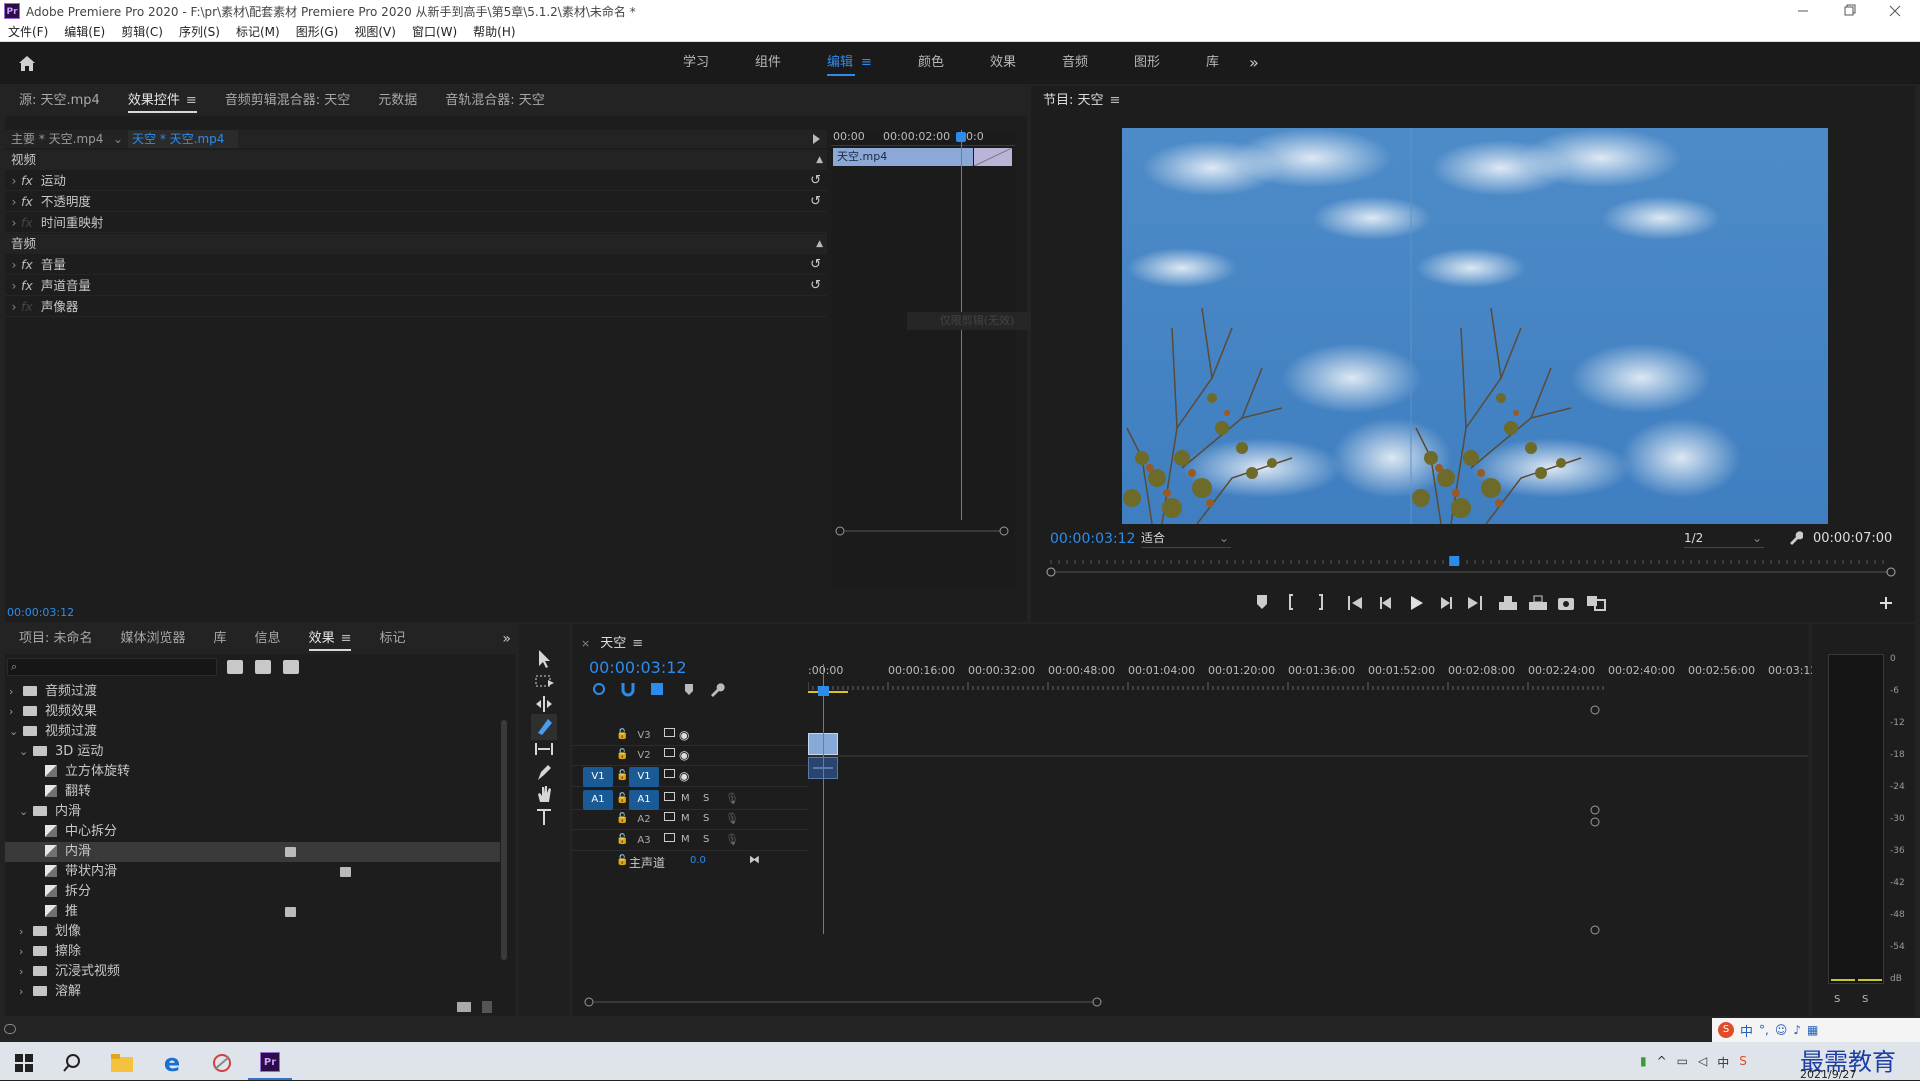 The image size is (1920, 1081). I want to click on clip-dropdown-chevron: ⌄, so click(118, 139).